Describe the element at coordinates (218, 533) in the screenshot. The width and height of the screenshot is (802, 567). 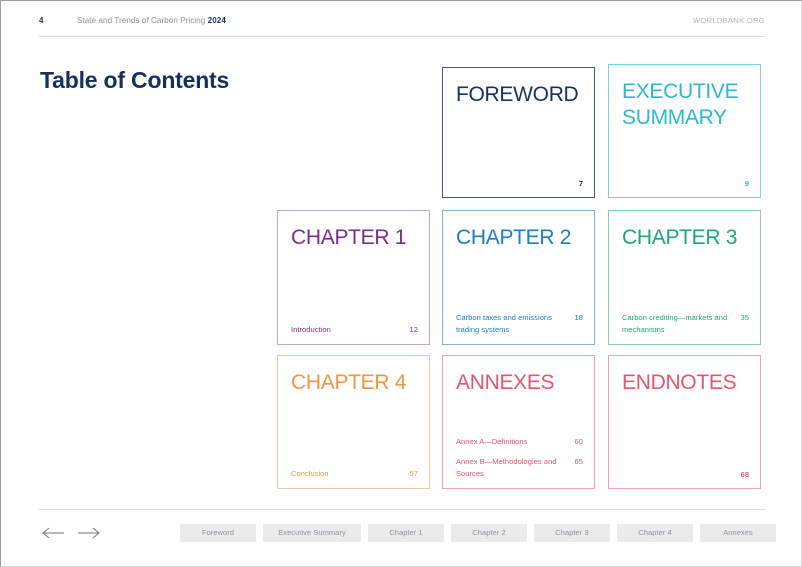
I see `footer-pill-foreword: Foreword` at that location.